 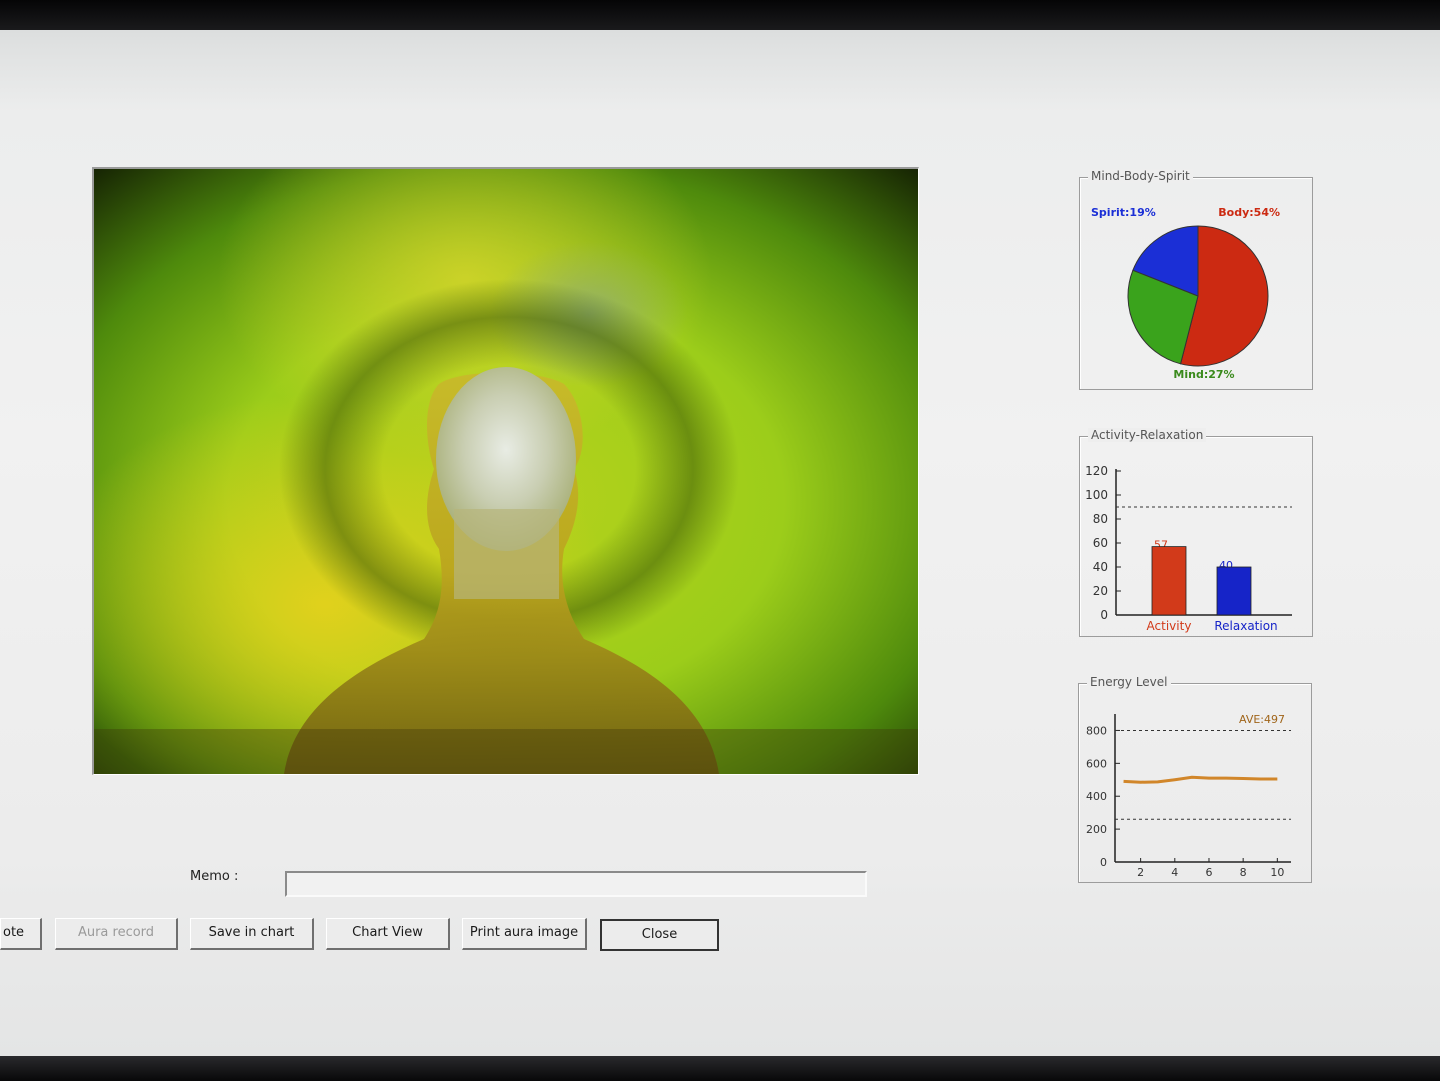 I want to click on spirit-label: Spirit:19%, so click(x=1123, y=212).